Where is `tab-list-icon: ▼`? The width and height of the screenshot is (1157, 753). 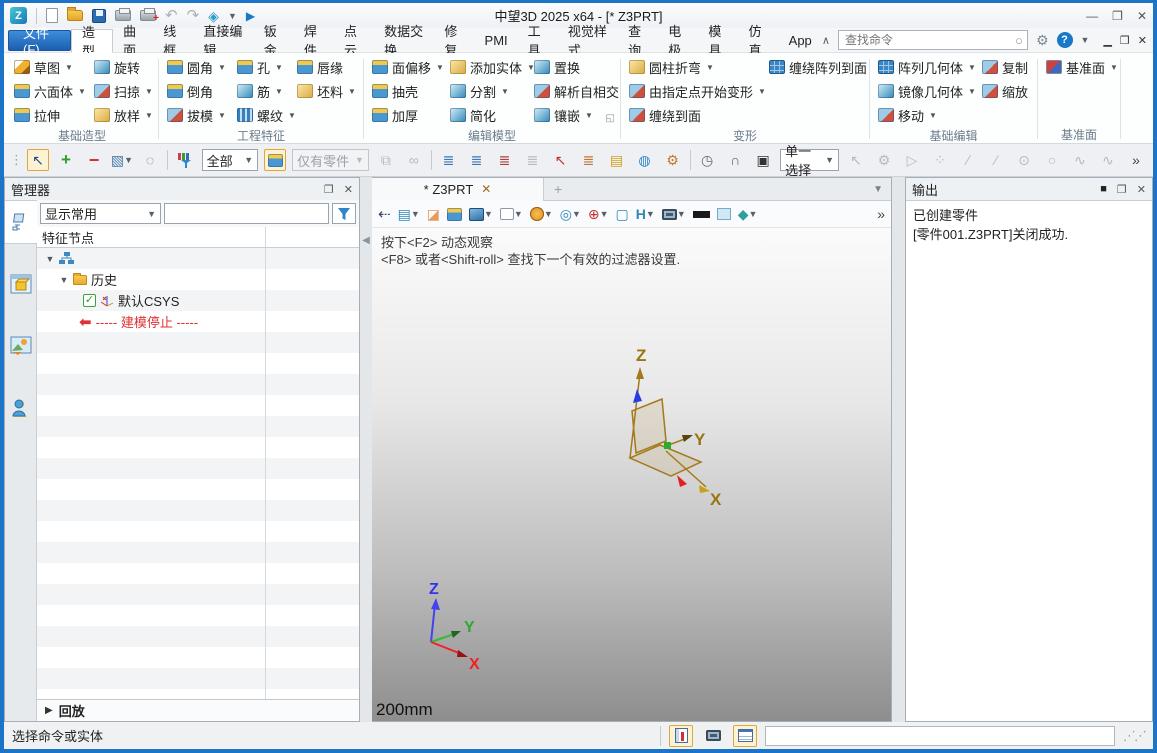 tab-list-icon: ▼ is located at coordinates (878, 189).